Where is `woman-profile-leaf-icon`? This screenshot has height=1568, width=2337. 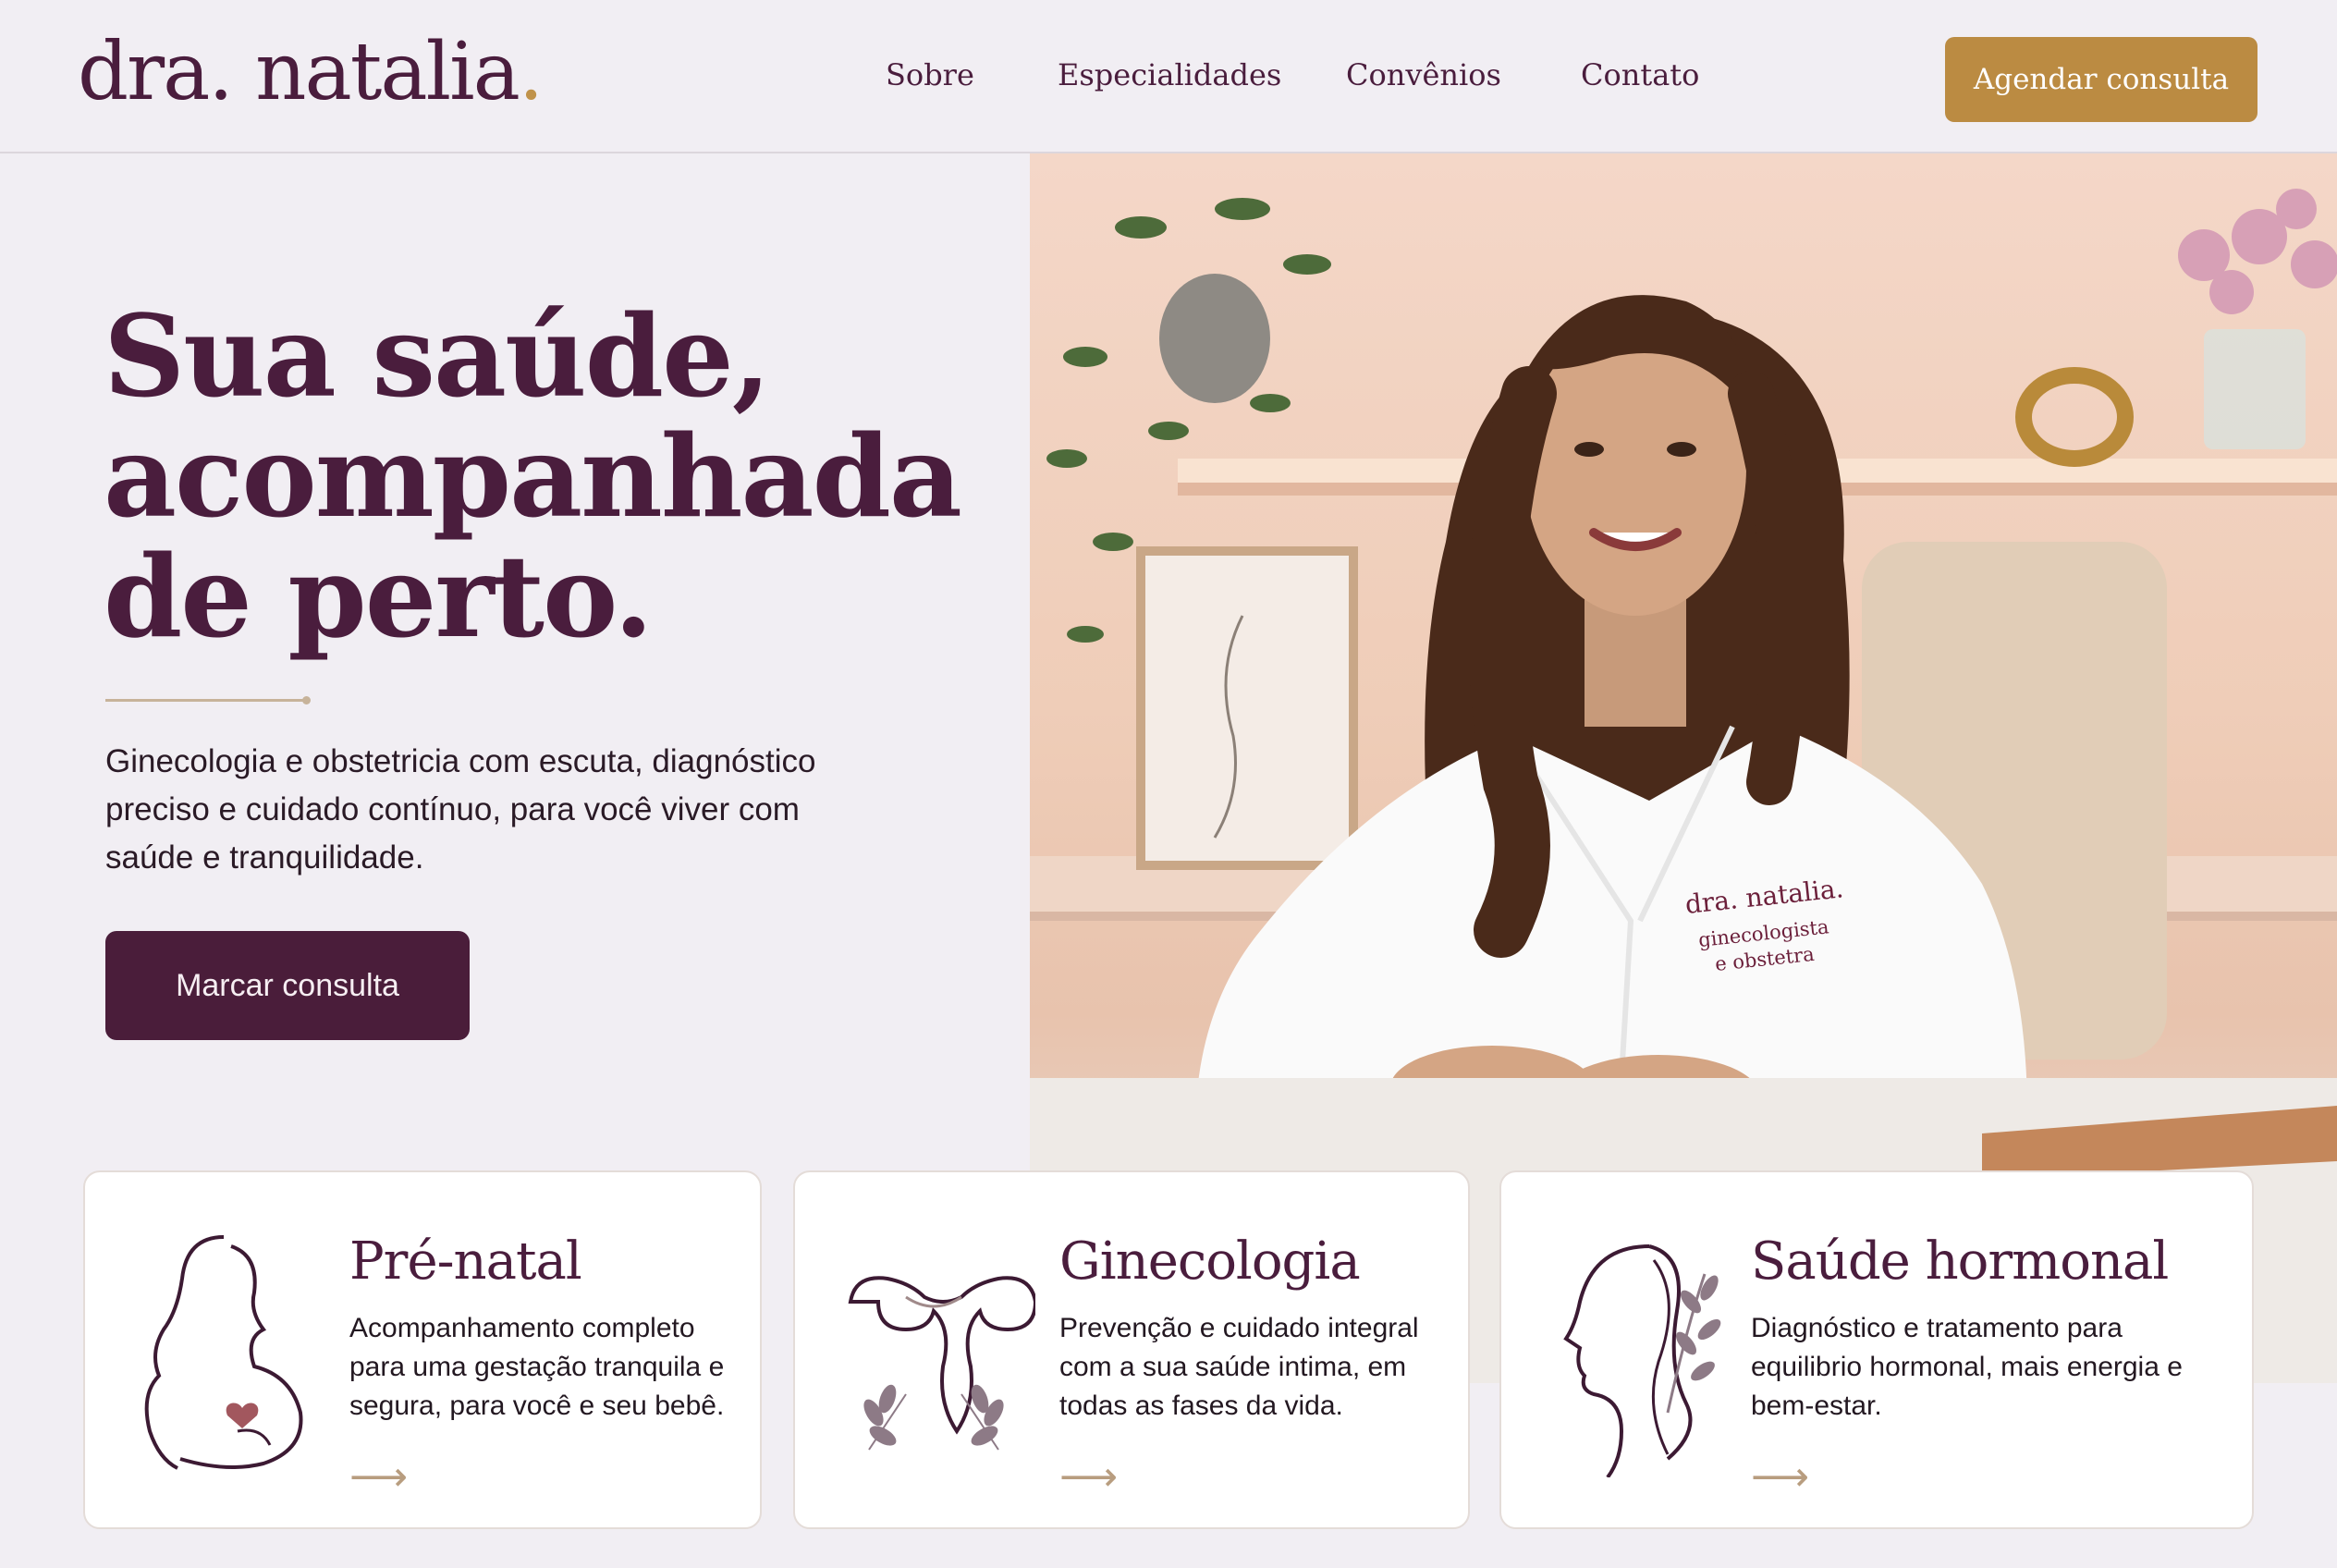 woman-profile-leaf-icon is located at coordinates (1642, 1361).